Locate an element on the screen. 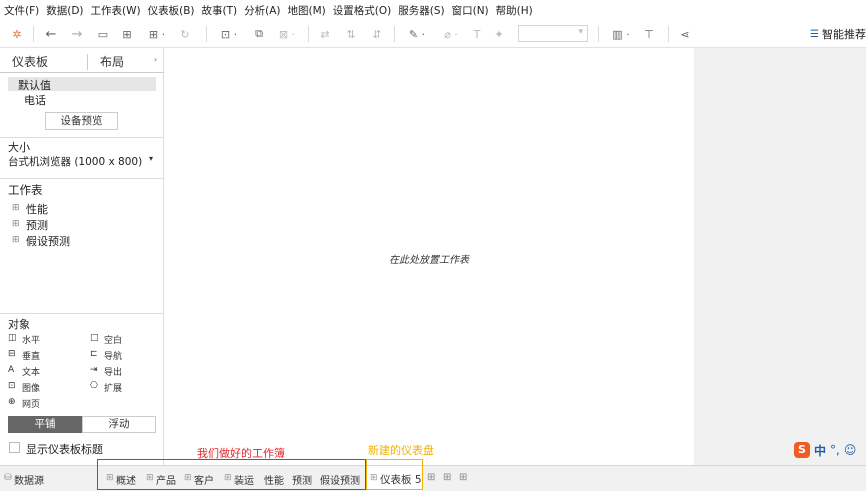  drop-zone-text: 在此处放置工作表 is located at coordinates (429, 260).